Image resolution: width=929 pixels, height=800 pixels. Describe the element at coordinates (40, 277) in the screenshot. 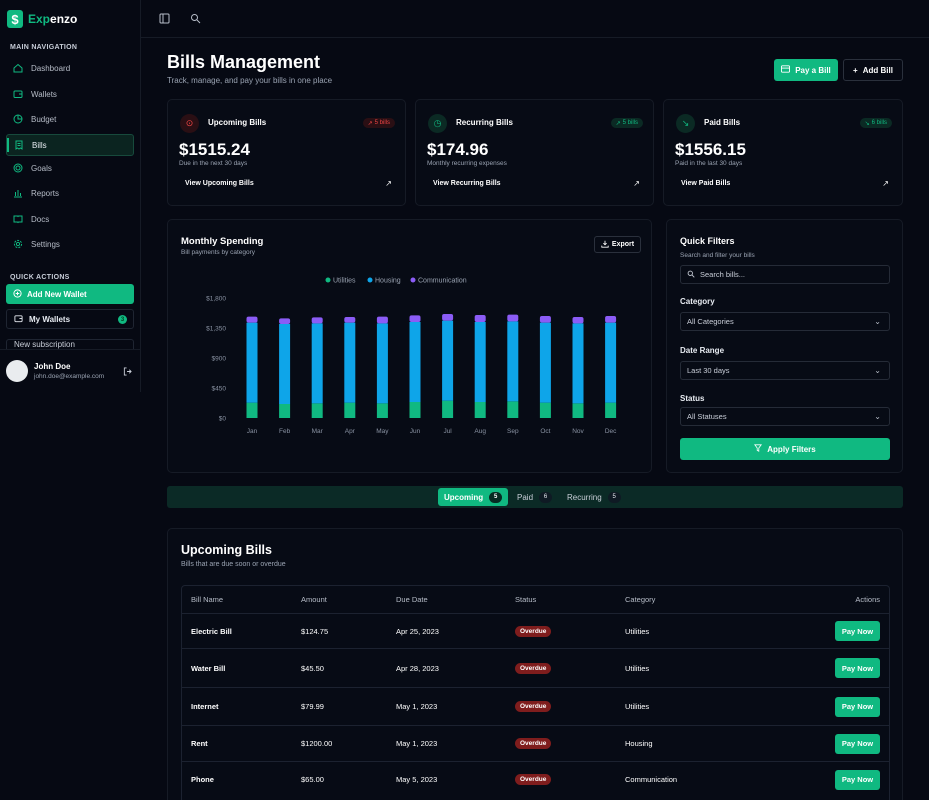

I see `quick-actions-title: QUICK ACTIONS` at that location.